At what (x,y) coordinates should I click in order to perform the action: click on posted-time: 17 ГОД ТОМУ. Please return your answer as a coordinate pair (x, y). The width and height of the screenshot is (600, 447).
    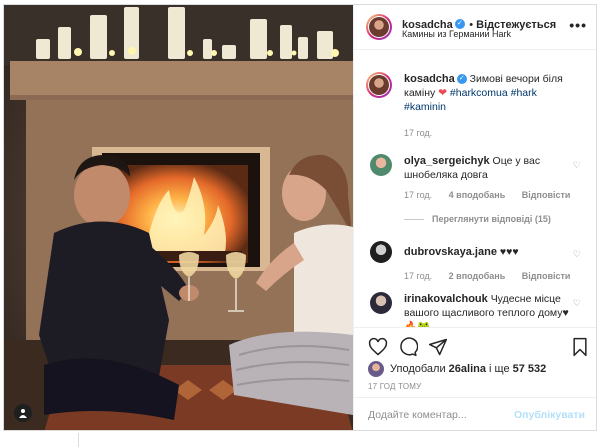
    Looking at the image, I should click on (394, 386).